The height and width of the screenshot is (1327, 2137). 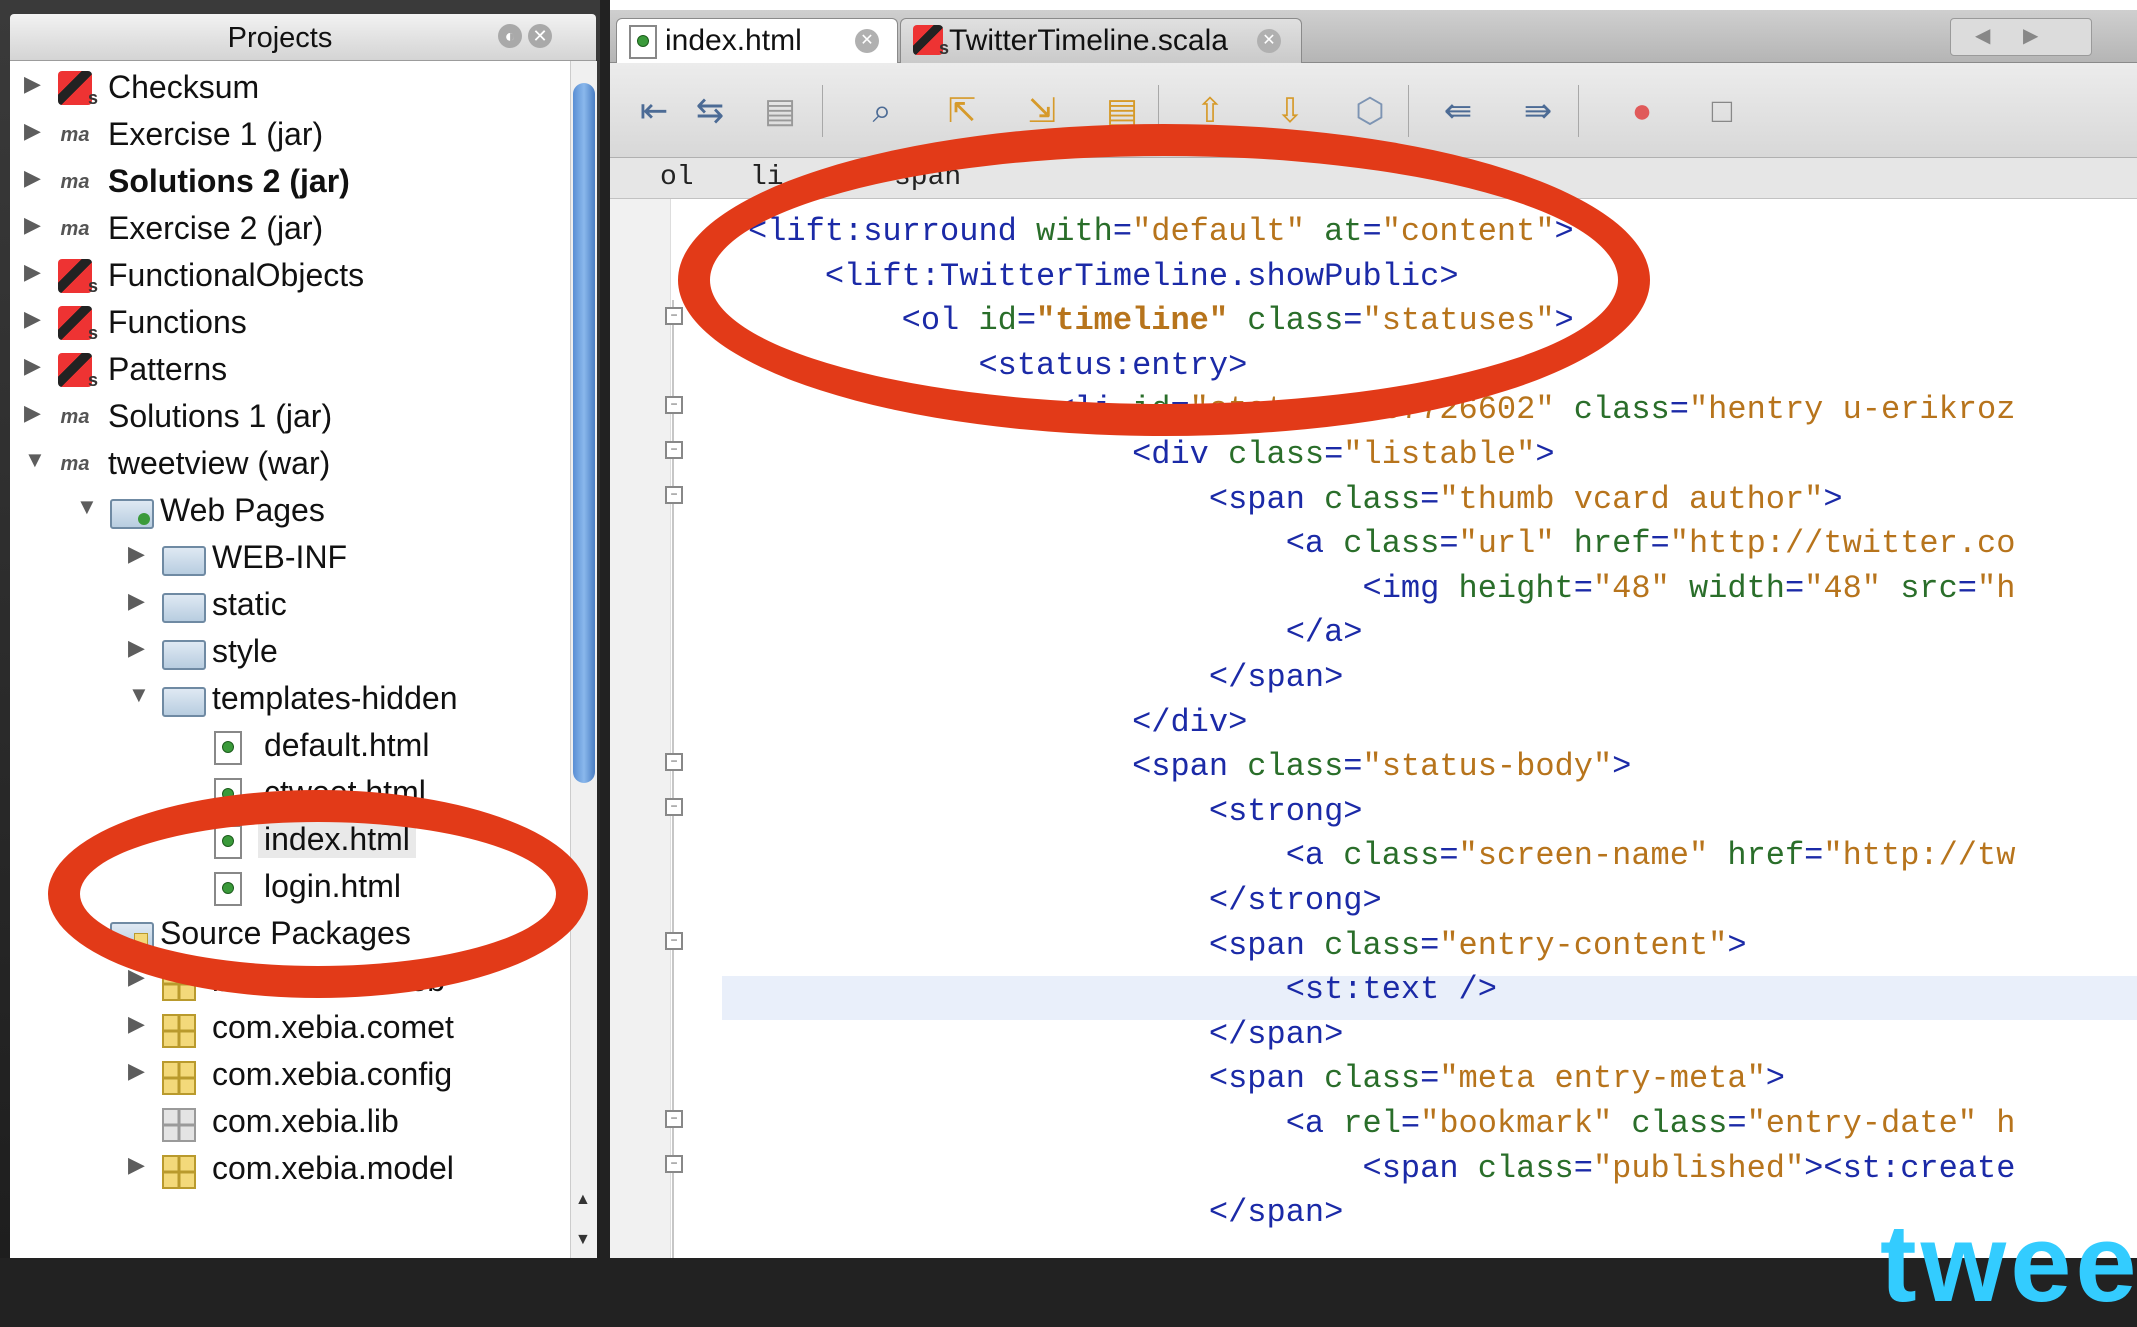 I want to click on toggle-bookmark-icon: ⬡, so click(x=1370, y=111).